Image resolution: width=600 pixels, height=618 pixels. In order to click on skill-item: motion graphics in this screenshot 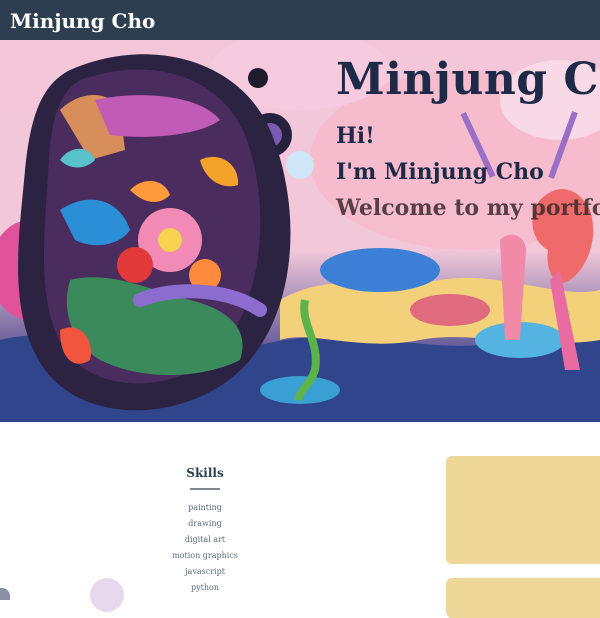, I will do `click(205, 555)`.